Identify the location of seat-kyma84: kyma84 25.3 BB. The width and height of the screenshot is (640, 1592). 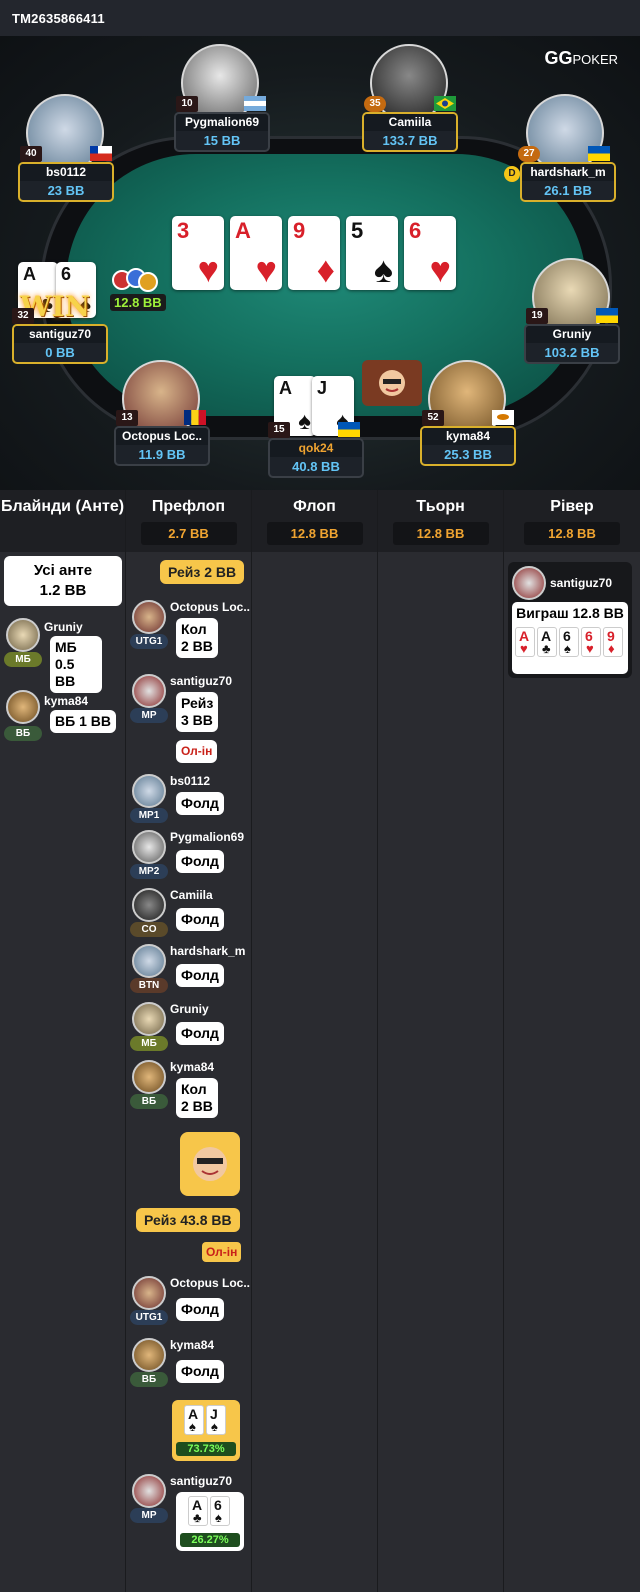
(468, 446).